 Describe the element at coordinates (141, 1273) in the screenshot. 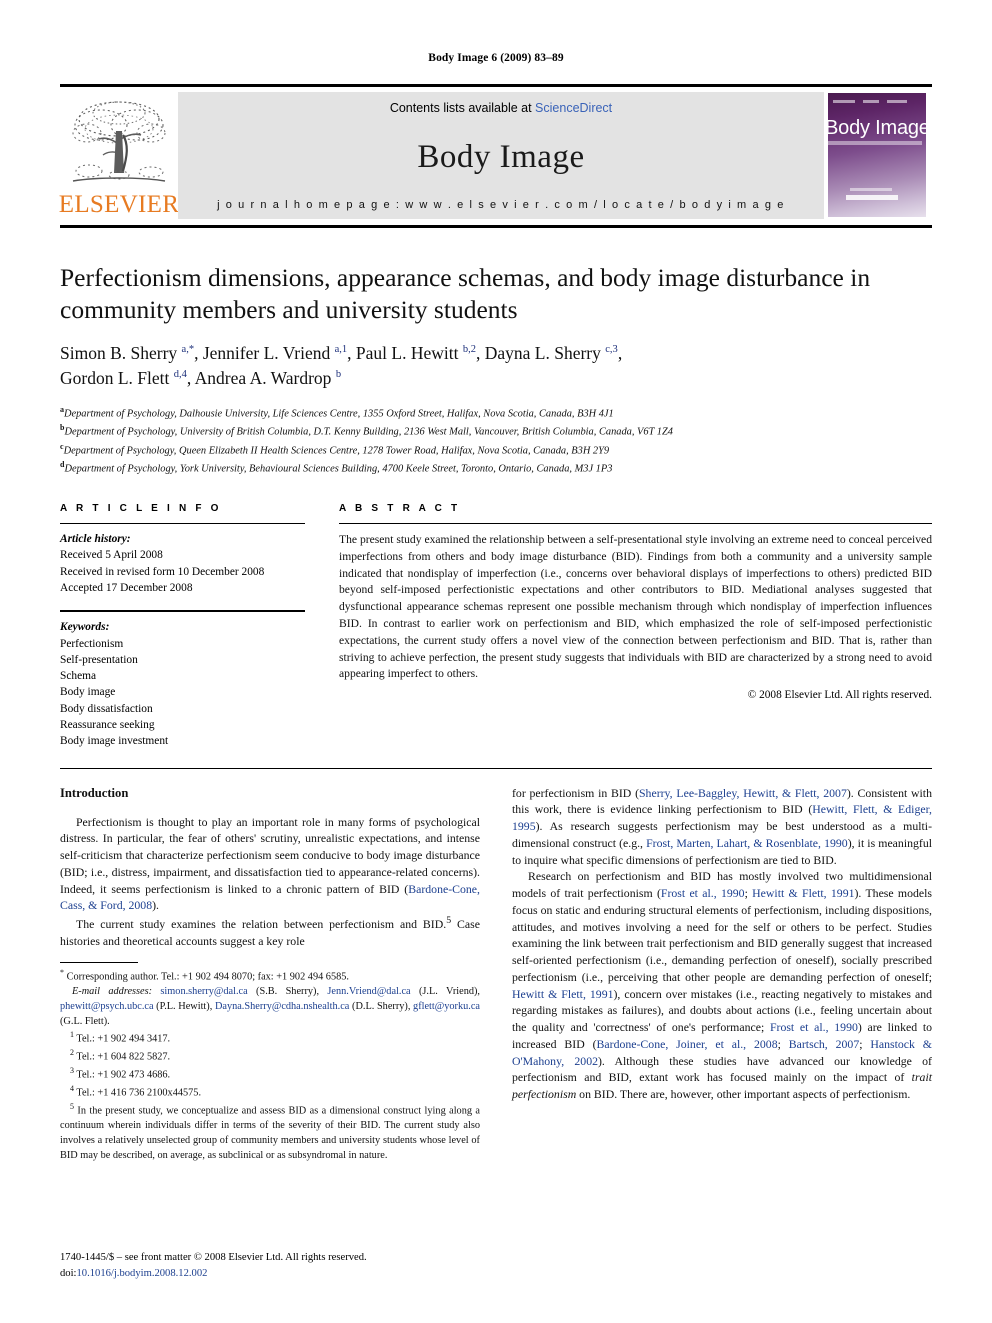

I see `doi-value: 10.1016/j.bodyim.2008.12.002` at that location.